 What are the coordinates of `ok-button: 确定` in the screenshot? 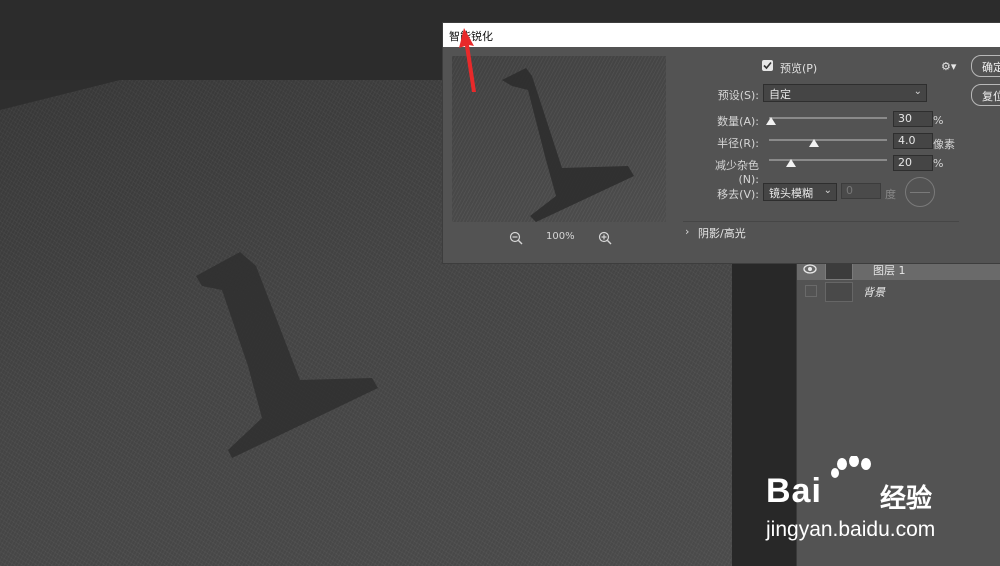 It's located at (985, 66).